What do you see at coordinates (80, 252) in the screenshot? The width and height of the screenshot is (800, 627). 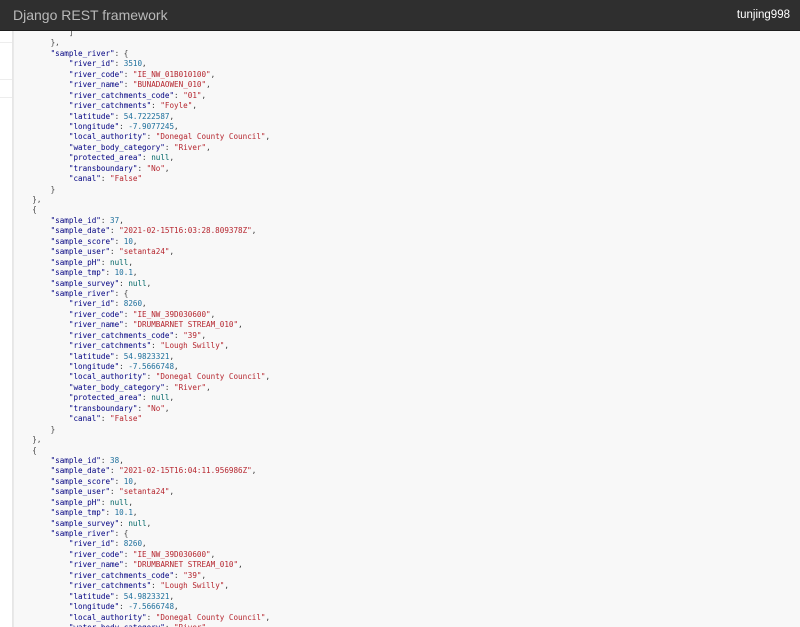 I see `json-key: "sample_user"` at bounding box center [80, 252].